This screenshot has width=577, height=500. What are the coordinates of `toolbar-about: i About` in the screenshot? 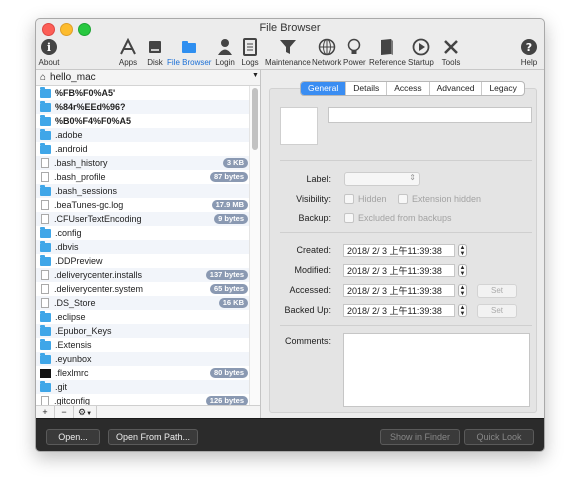 It's located at (49, 52).